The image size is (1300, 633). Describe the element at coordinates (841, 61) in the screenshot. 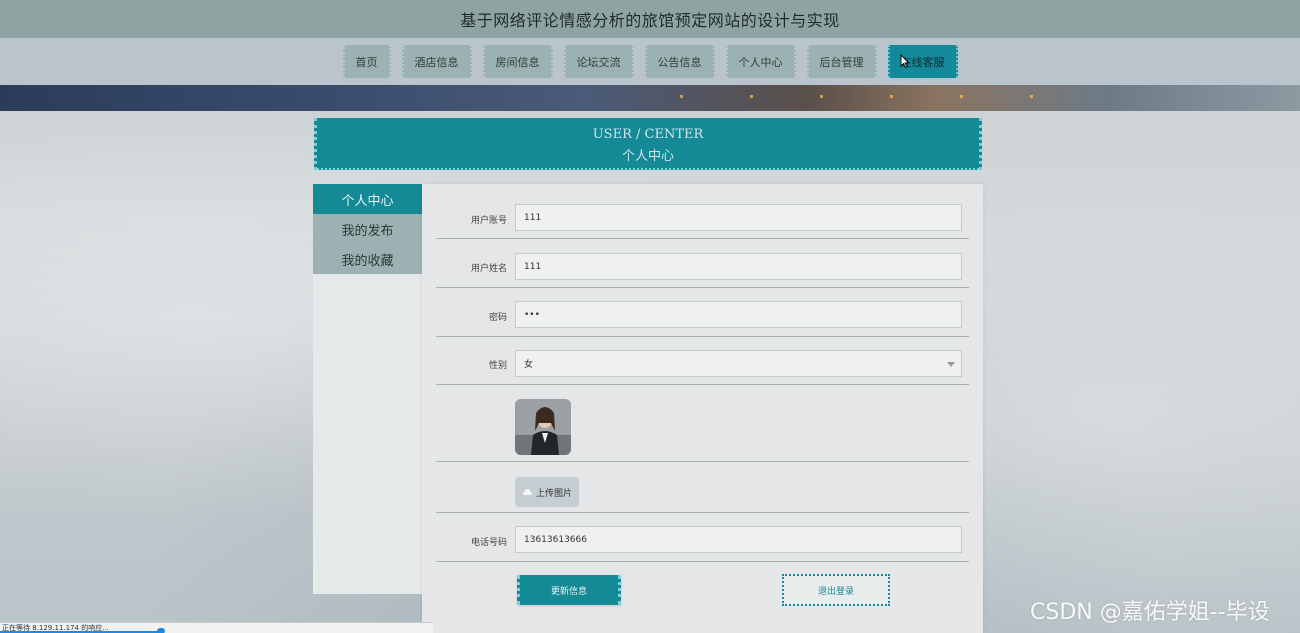

I see `nav-admin: 后台管理` at that location.